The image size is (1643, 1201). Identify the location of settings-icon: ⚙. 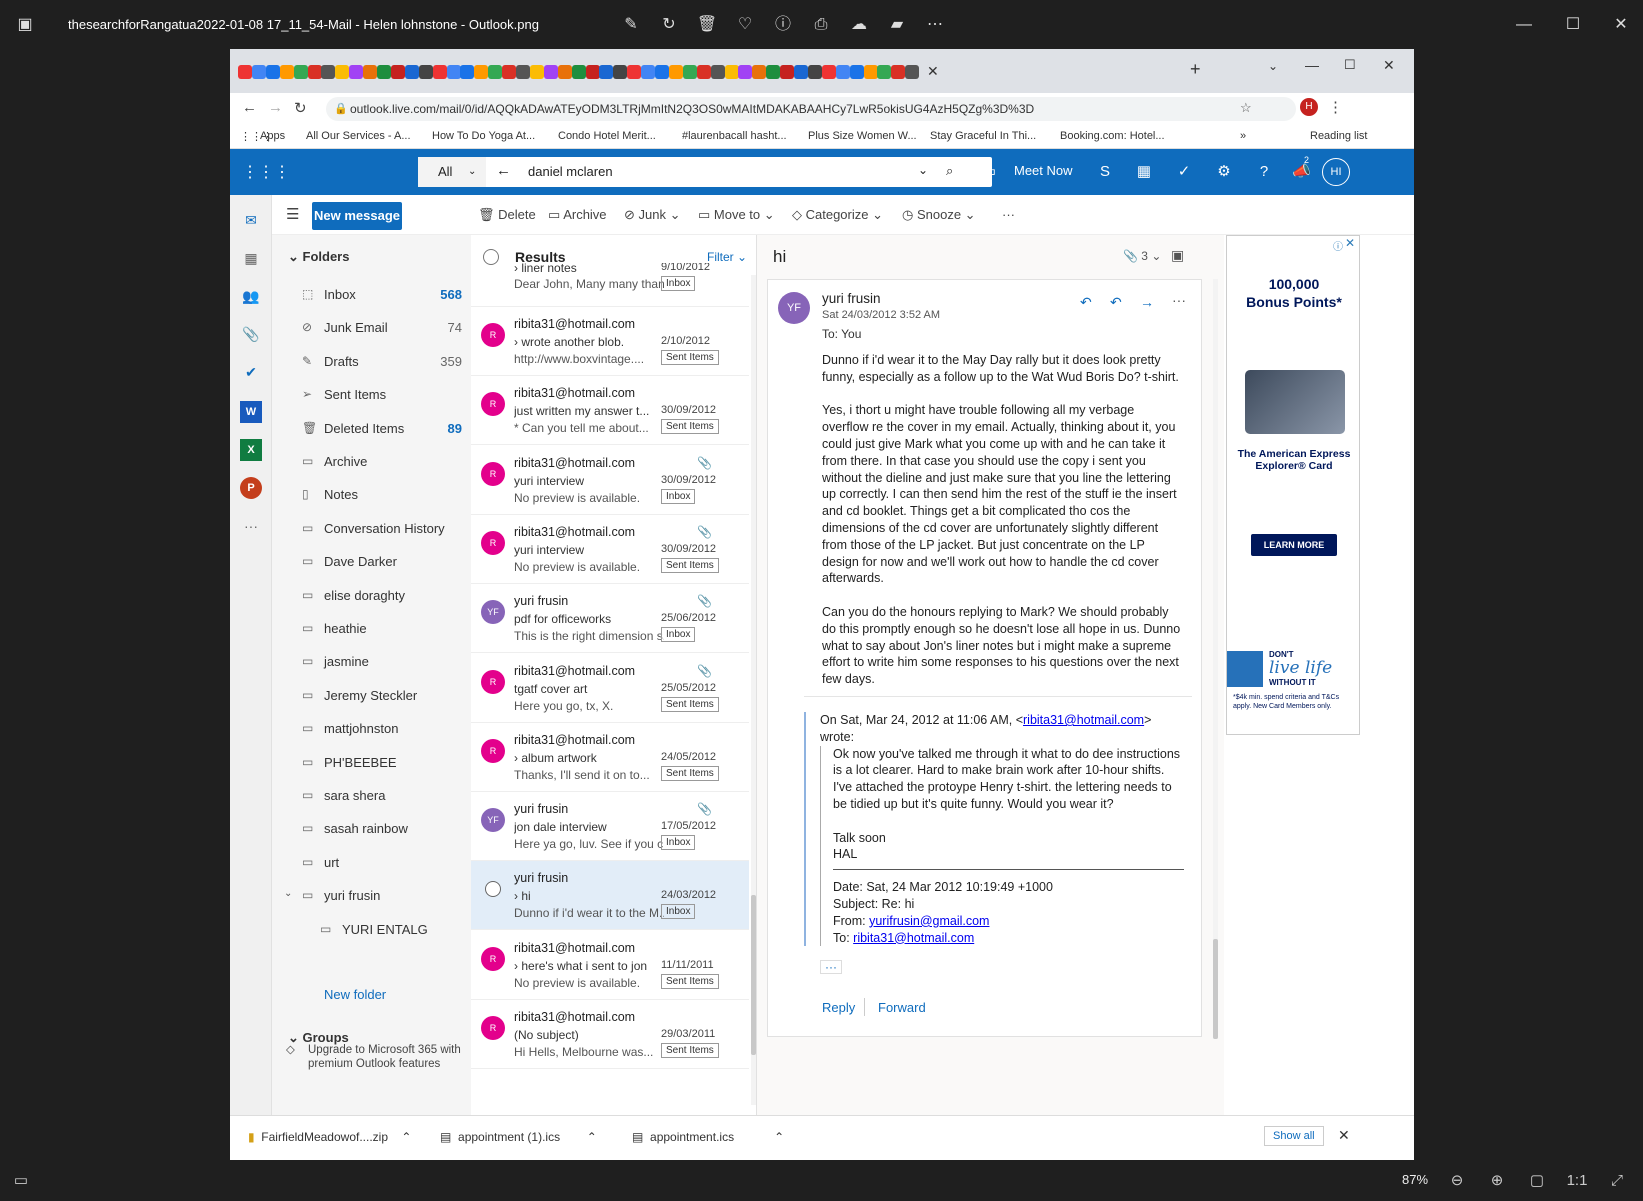
(1224, 172).